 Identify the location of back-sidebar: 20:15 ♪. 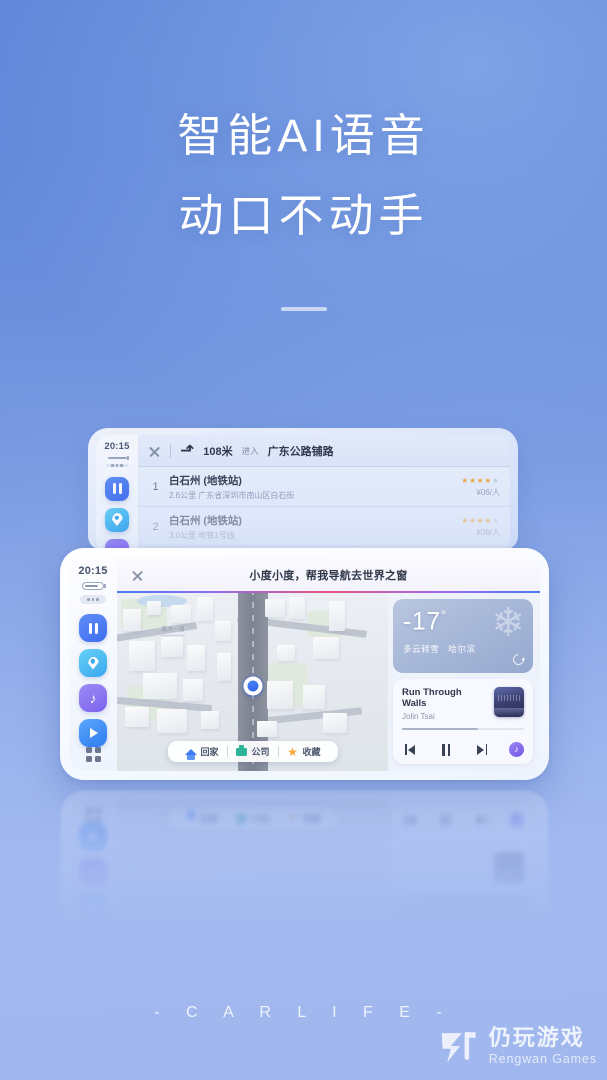
(117, 492).